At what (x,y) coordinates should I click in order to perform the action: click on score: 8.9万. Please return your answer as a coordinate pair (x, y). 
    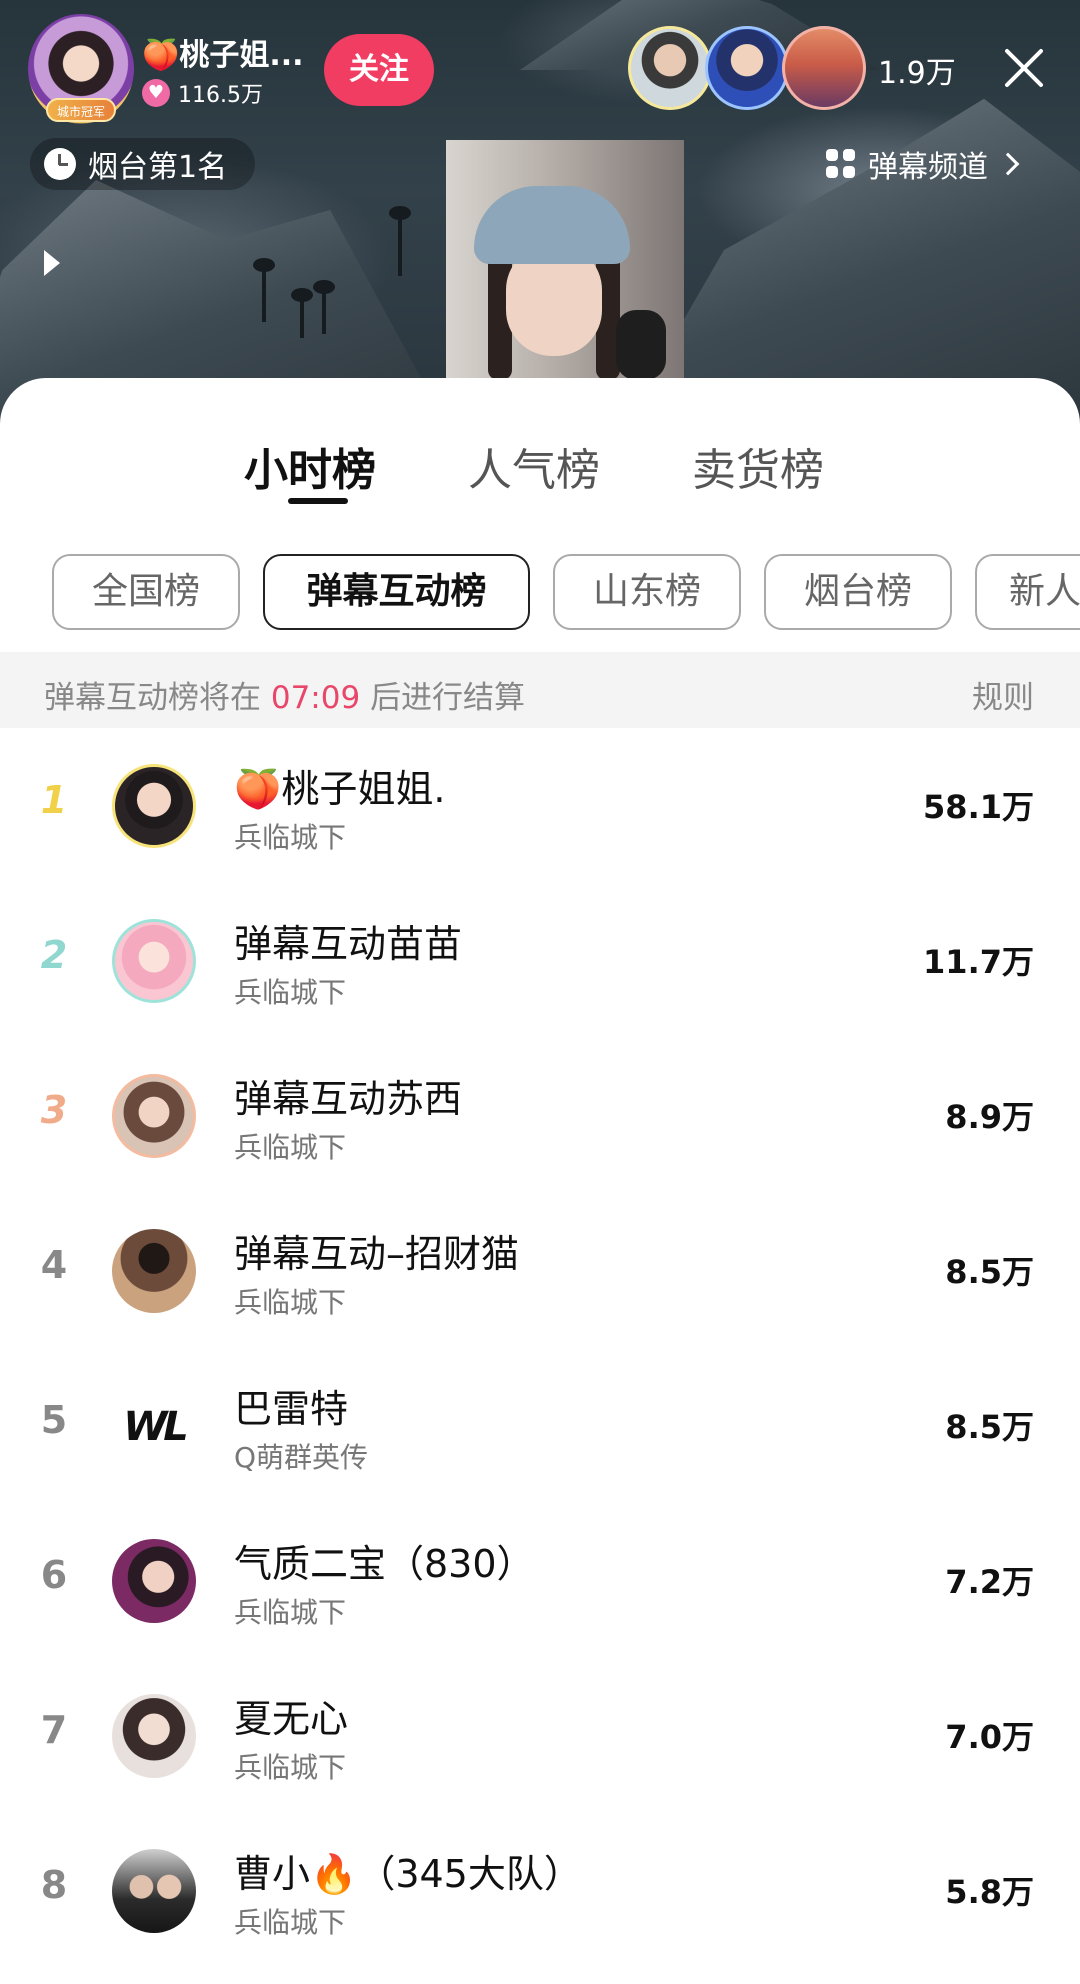
    Looking at the image, I should click on (989, 1117).